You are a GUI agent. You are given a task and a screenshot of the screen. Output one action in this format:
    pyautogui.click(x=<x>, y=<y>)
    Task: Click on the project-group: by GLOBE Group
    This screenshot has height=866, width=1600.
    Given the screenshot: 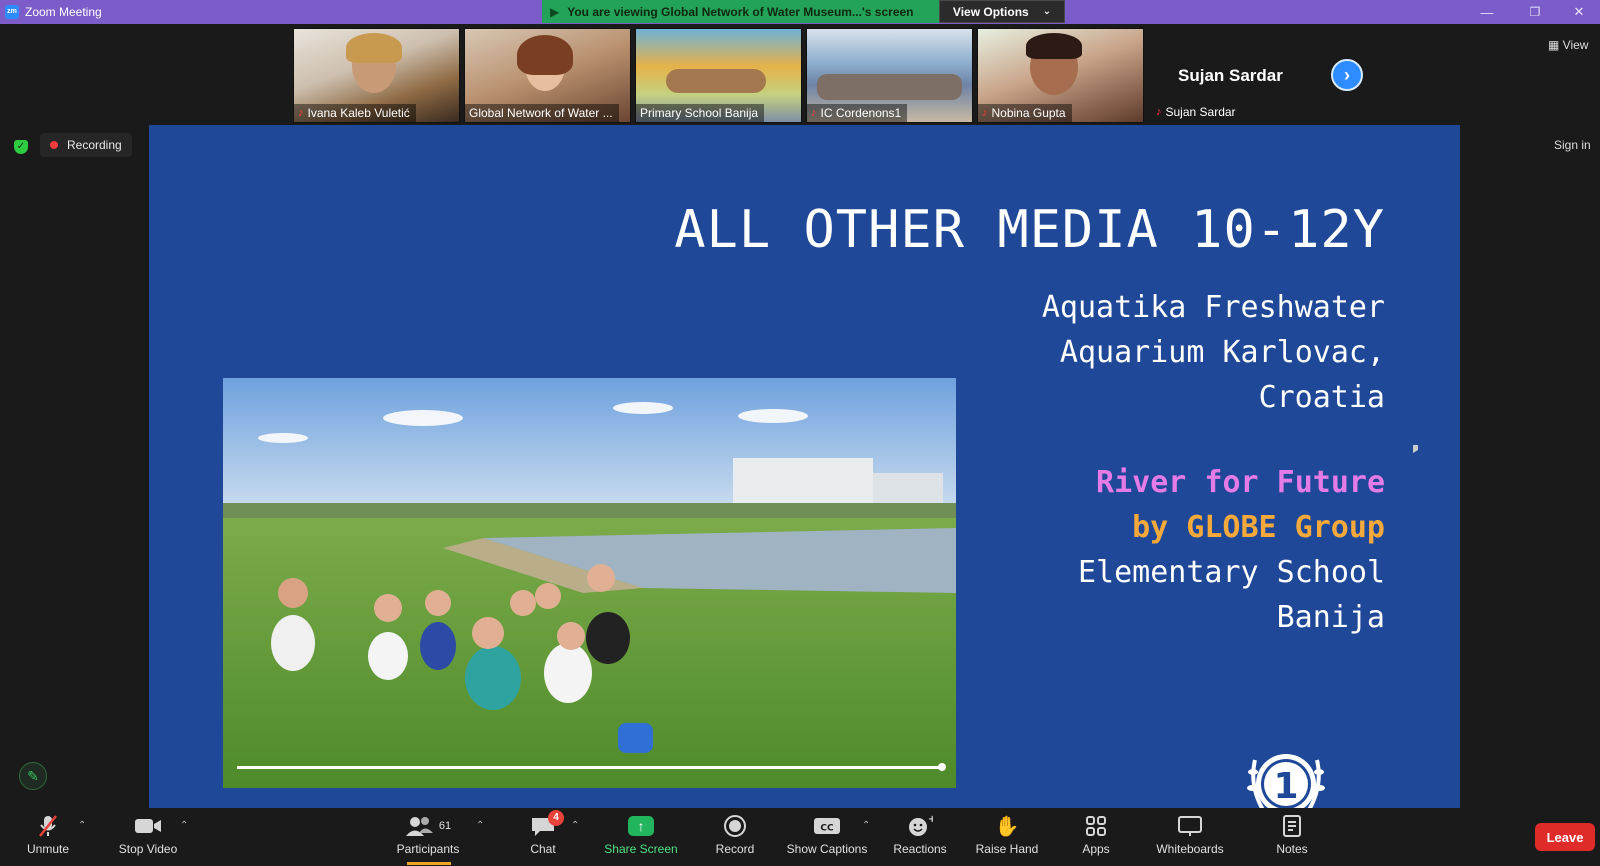 What is the action you would take?
    pyautogui.click(x=1258, y=527)
    